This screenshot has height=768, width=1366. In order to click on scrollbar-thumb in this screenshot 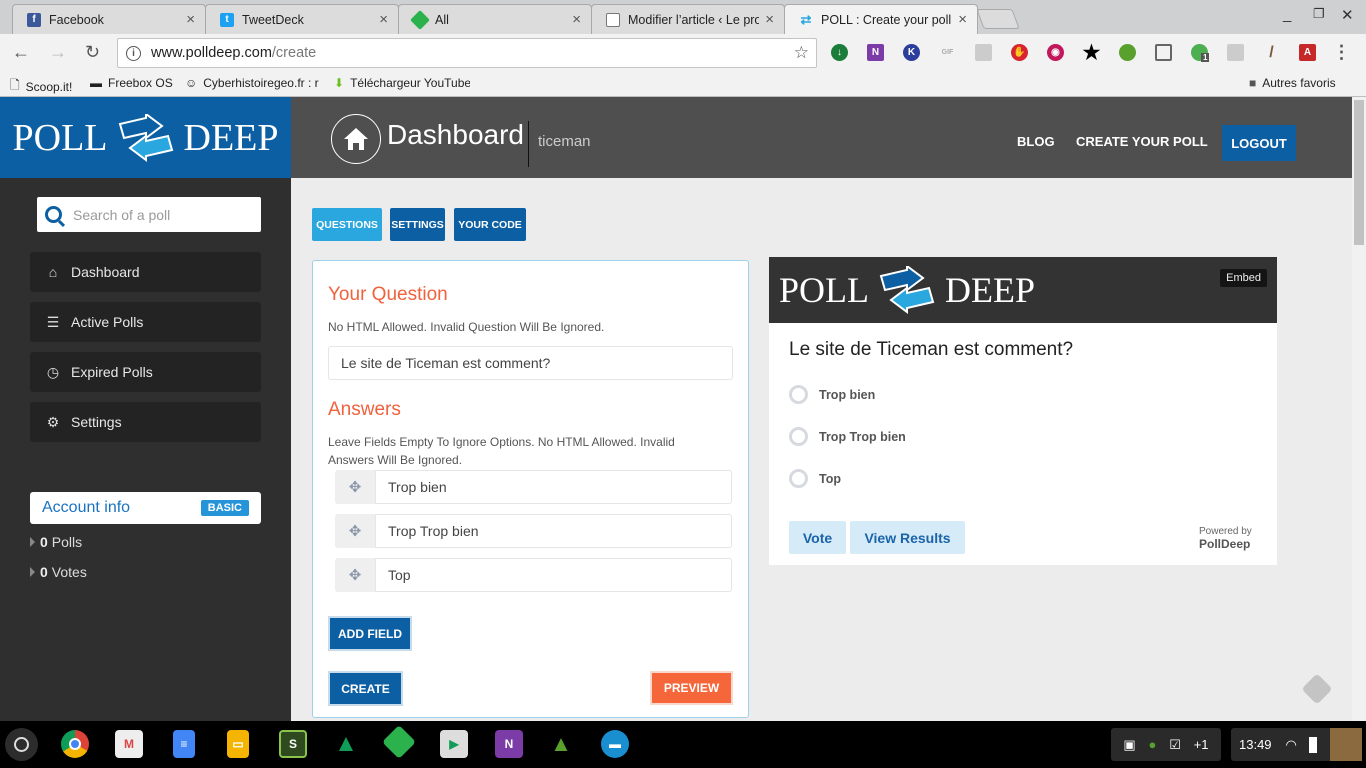, I will do `click(1359, 172)`.